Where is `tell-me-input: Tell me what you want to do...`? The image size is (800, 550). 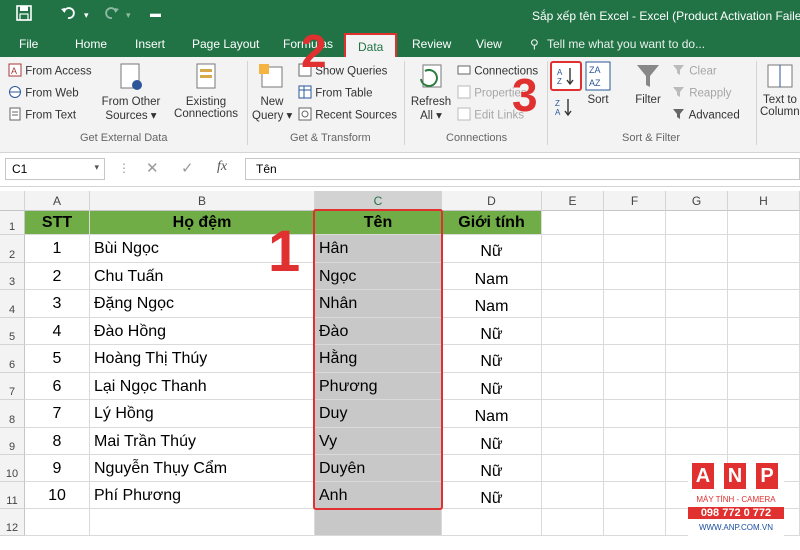
tell-me-input: Tell me what you want to do... is located at coordinates (626, 44).